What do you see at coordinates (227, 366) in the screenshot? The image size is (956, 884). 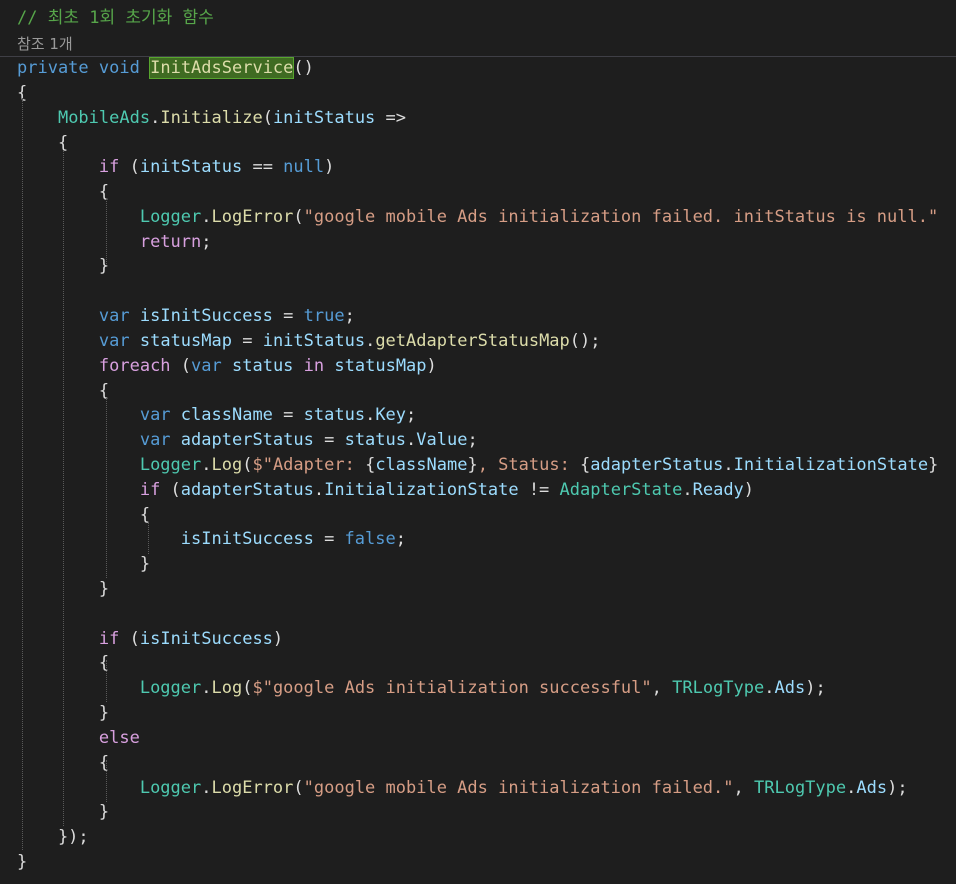 I see `code-line: foreach (var status in statusMap)` at bounding box center [227, 366].